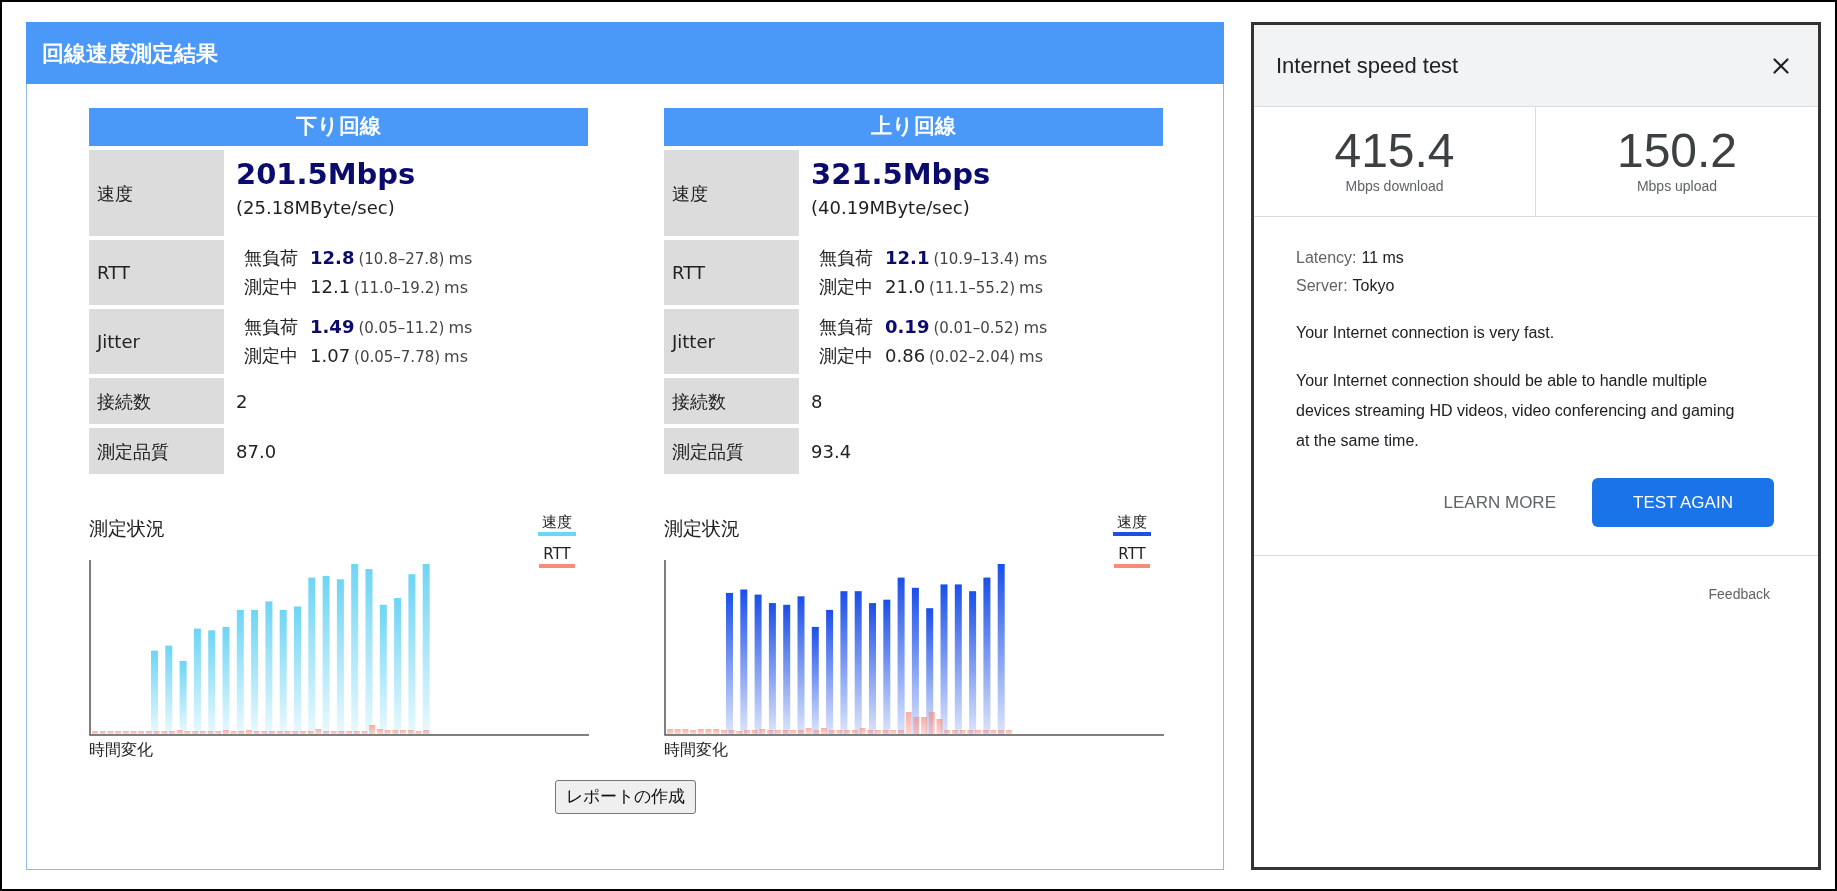 Image resolution: width=1837 pixels, height=891 pixels. I want to click on metric-value: 12.8, so click(332, 257).